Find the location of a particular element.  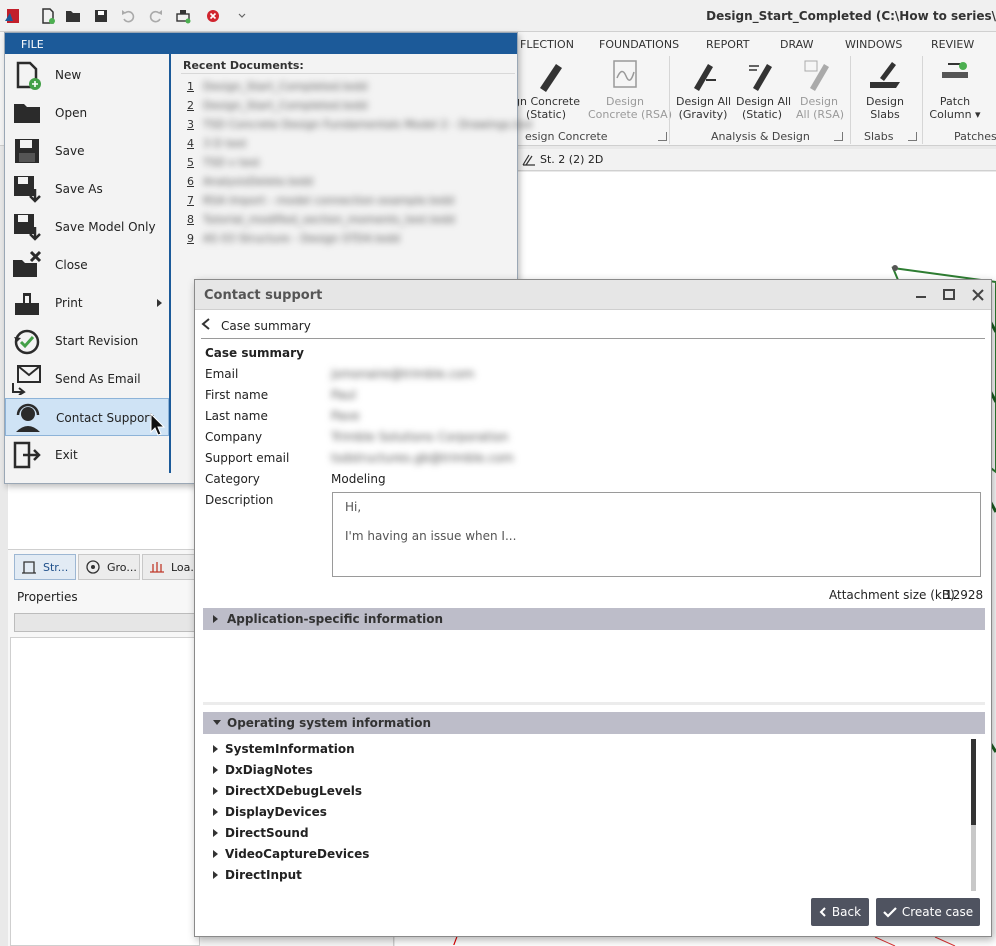

tab-foundations: FOUNDATIONS is located at coordinates (639, 44).